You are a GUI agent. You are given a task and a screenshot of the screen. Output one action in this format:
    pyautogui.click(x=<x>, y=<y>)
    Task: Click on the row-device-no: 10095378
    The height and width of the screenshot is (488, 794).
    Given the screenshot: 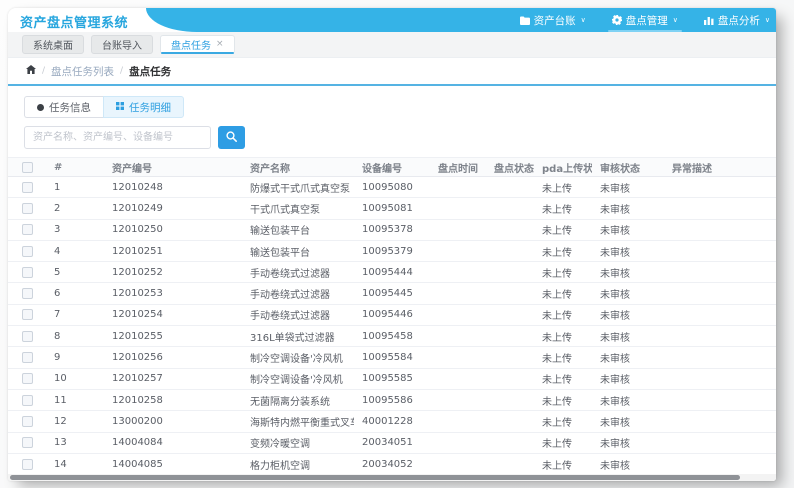 What is the action you would take?
    pyautogui.click(x=387, y=230)
    